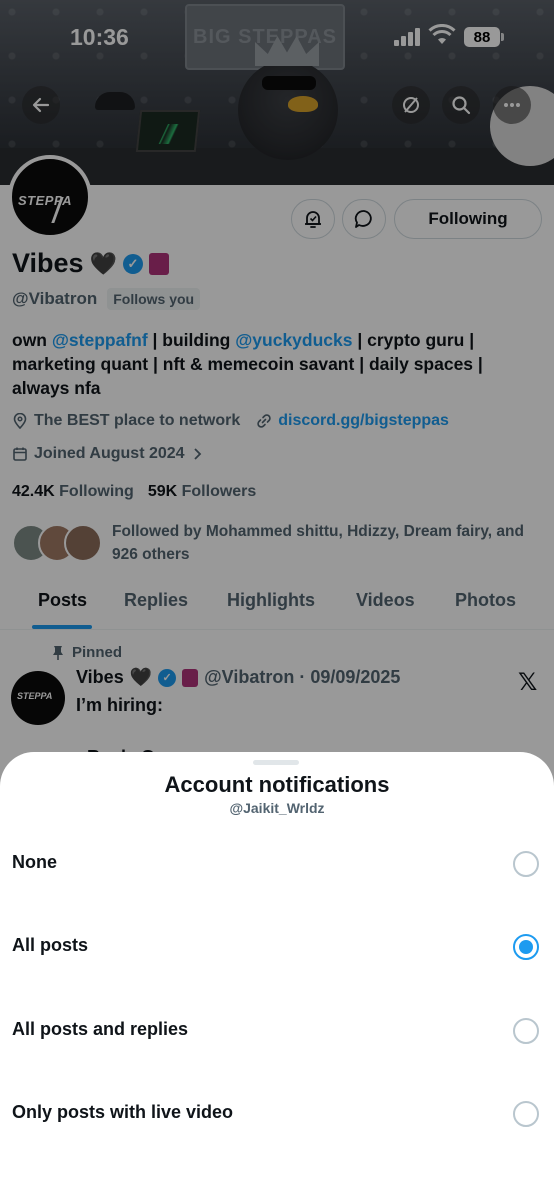  Describe the element at coordinates (277, 1031) in the screenshot. I see `option-all-posts-and-replies: All posts and replies` at that location.